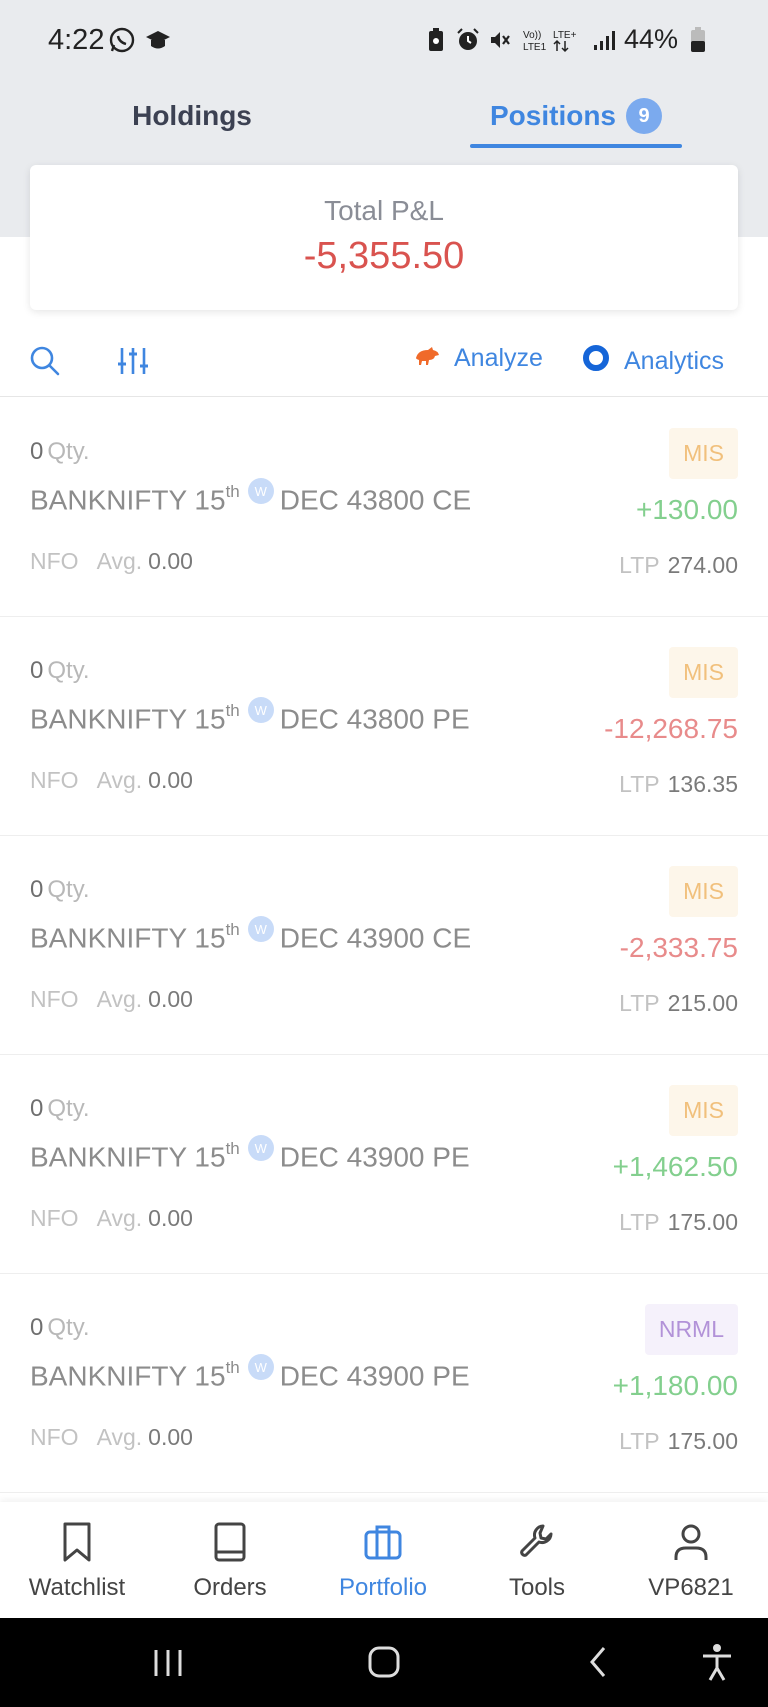  Describe the element at coordinates (498, 358) in the screenshot. I see `analyze-label: Analyze` at that location.